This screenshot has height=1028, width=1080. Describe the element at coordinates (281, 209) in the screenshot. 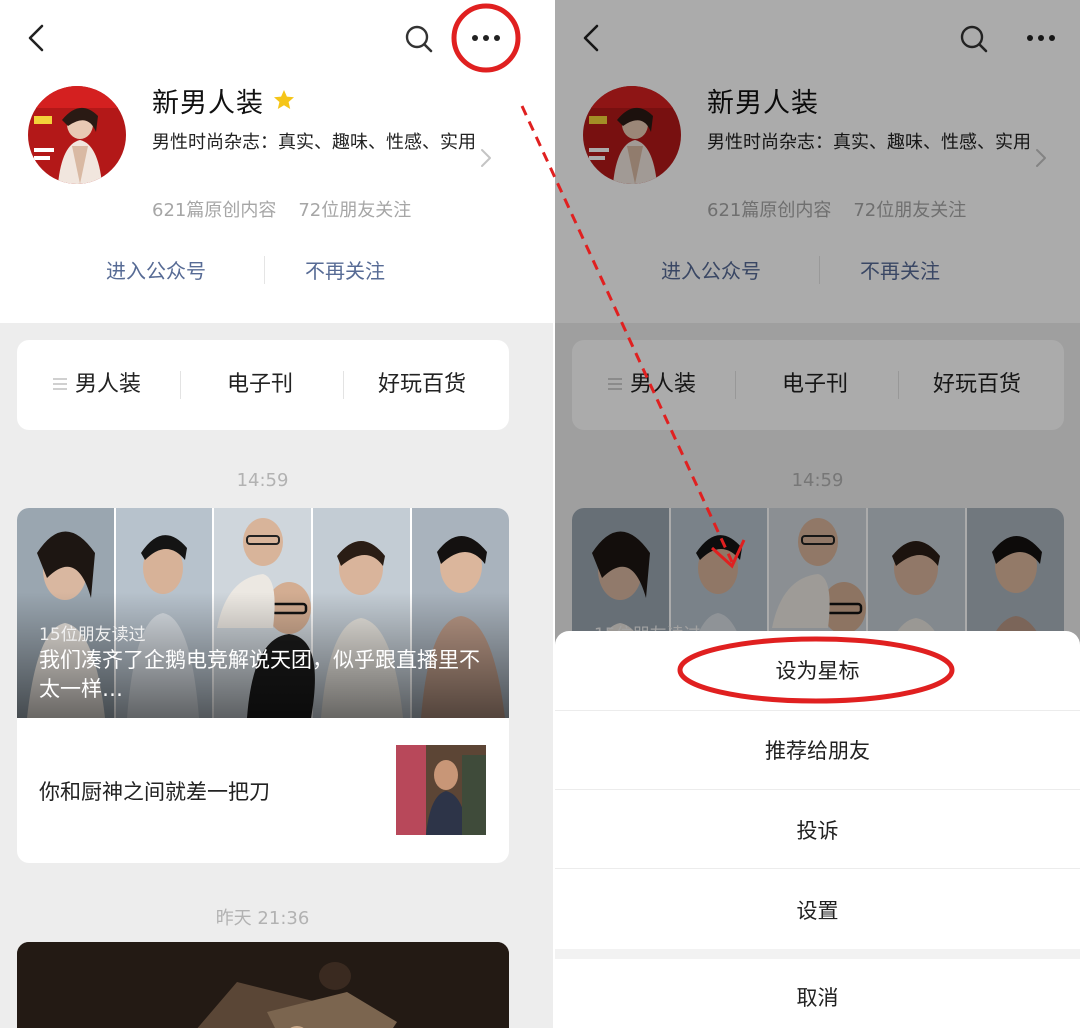

I see `account-stats: 621篇原创内容 72位朋友关注` at that location.